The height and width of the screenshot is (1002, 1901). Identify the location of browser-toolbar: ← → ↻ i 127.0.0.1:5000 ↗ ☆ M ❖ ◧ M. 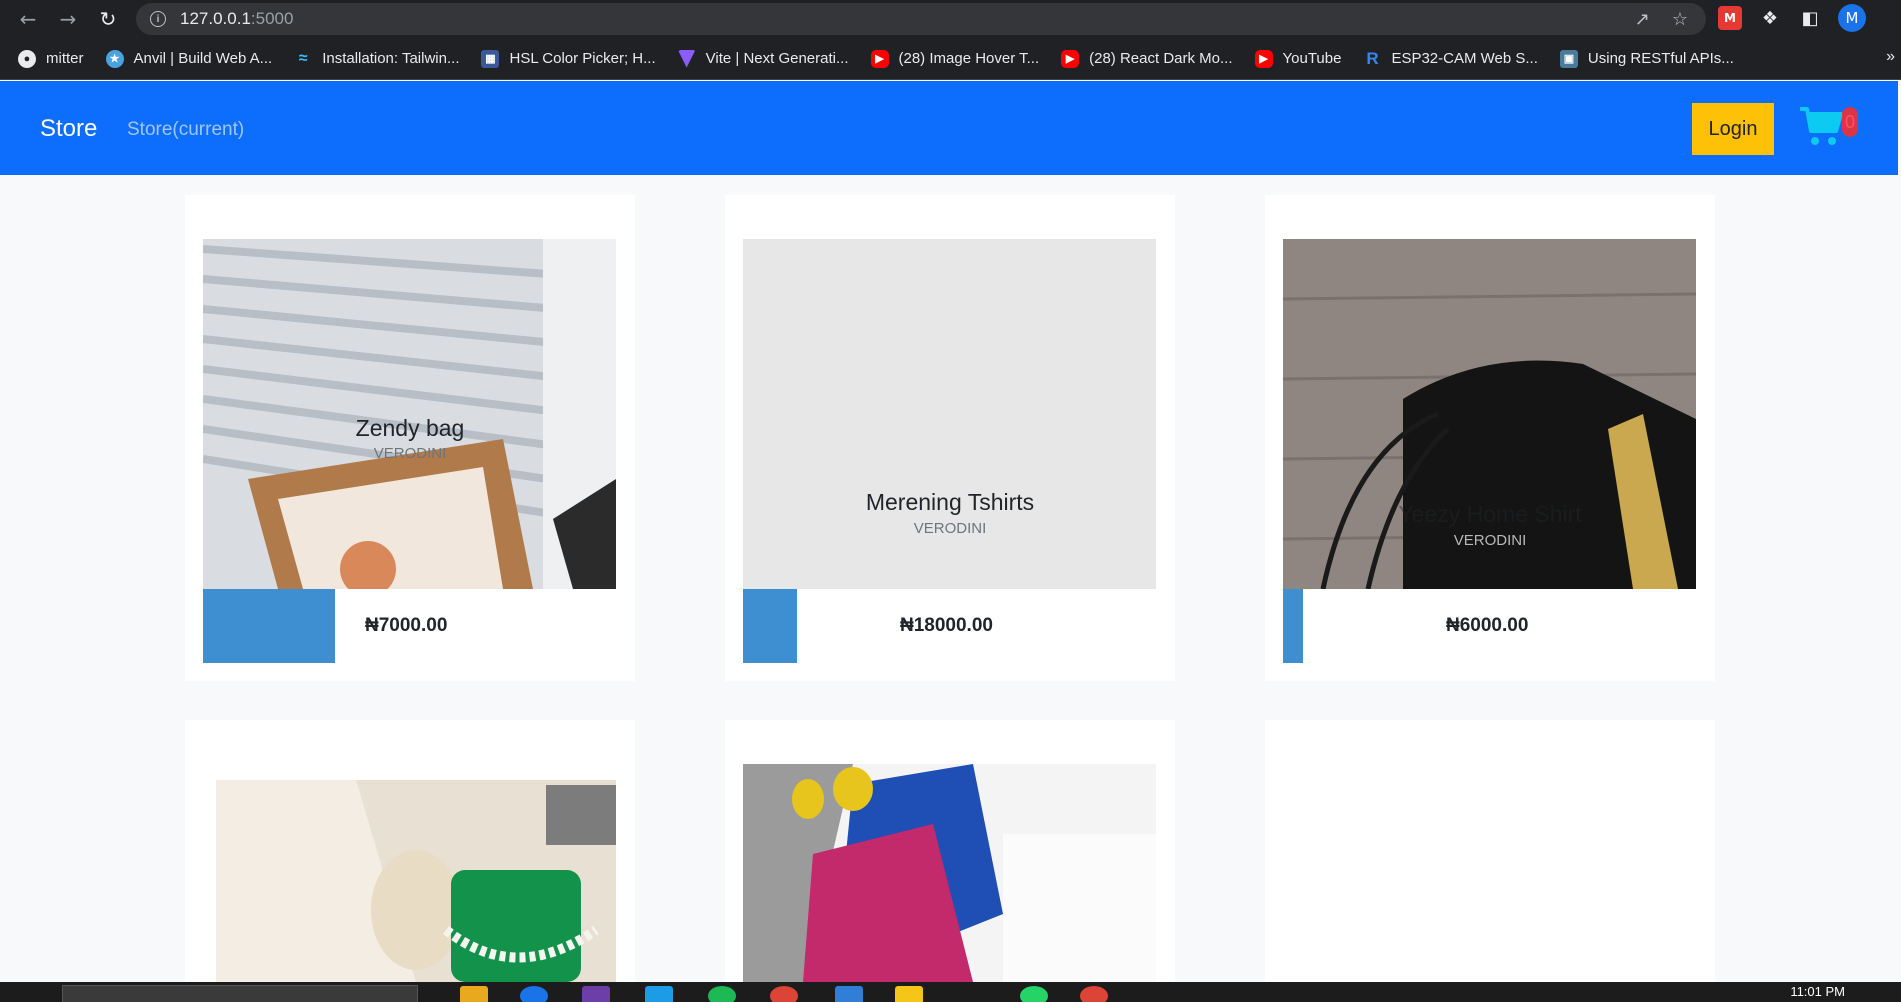
(950, 19).